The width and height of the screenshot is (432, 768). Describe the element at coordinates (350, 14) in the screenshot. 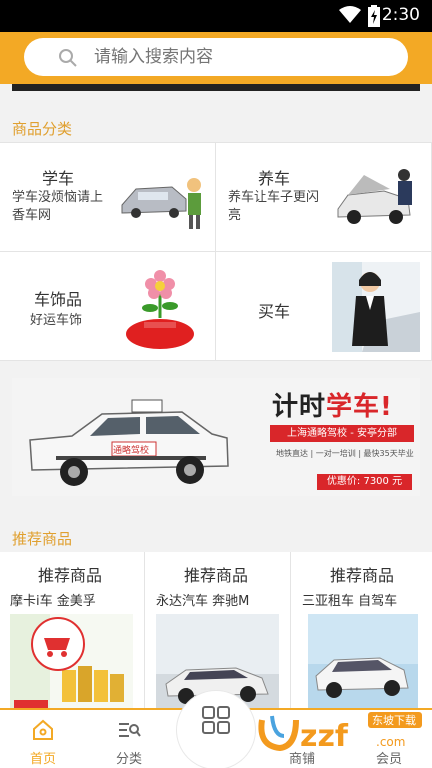

I see `wifi-icon` at that location.